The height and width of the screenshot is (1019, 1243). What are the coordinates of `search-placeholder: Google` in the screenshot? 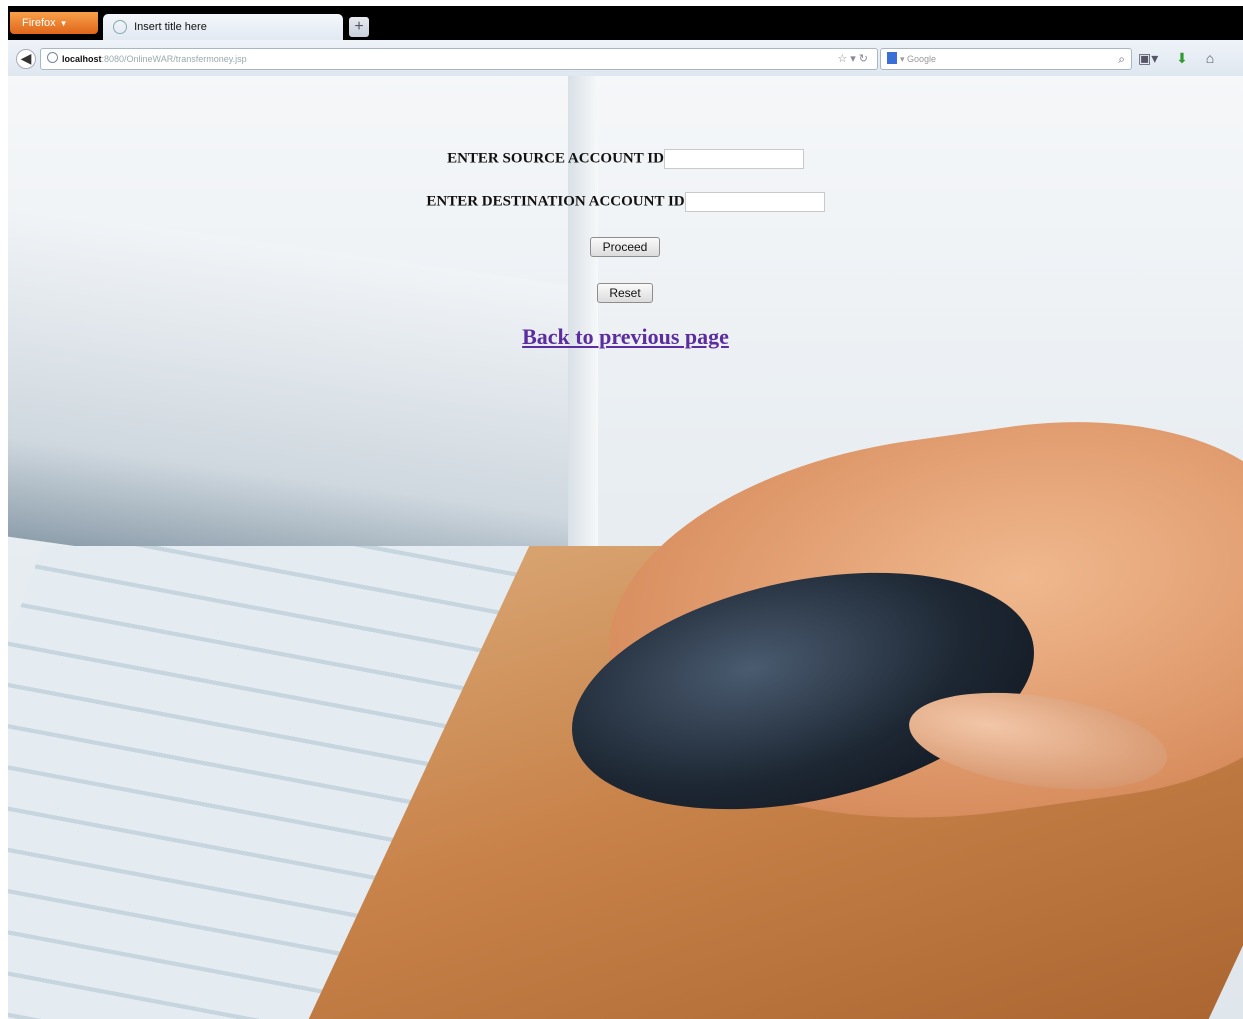 It's located at (922, 59).